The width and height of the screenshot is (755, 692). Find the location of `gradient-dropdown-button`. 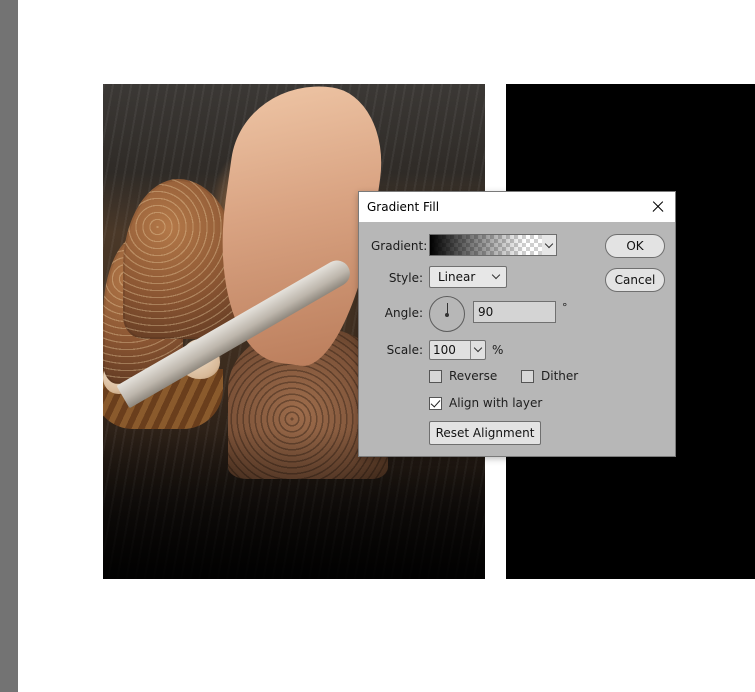

gradient-dropdown-button is located at coordinates (549, 245).